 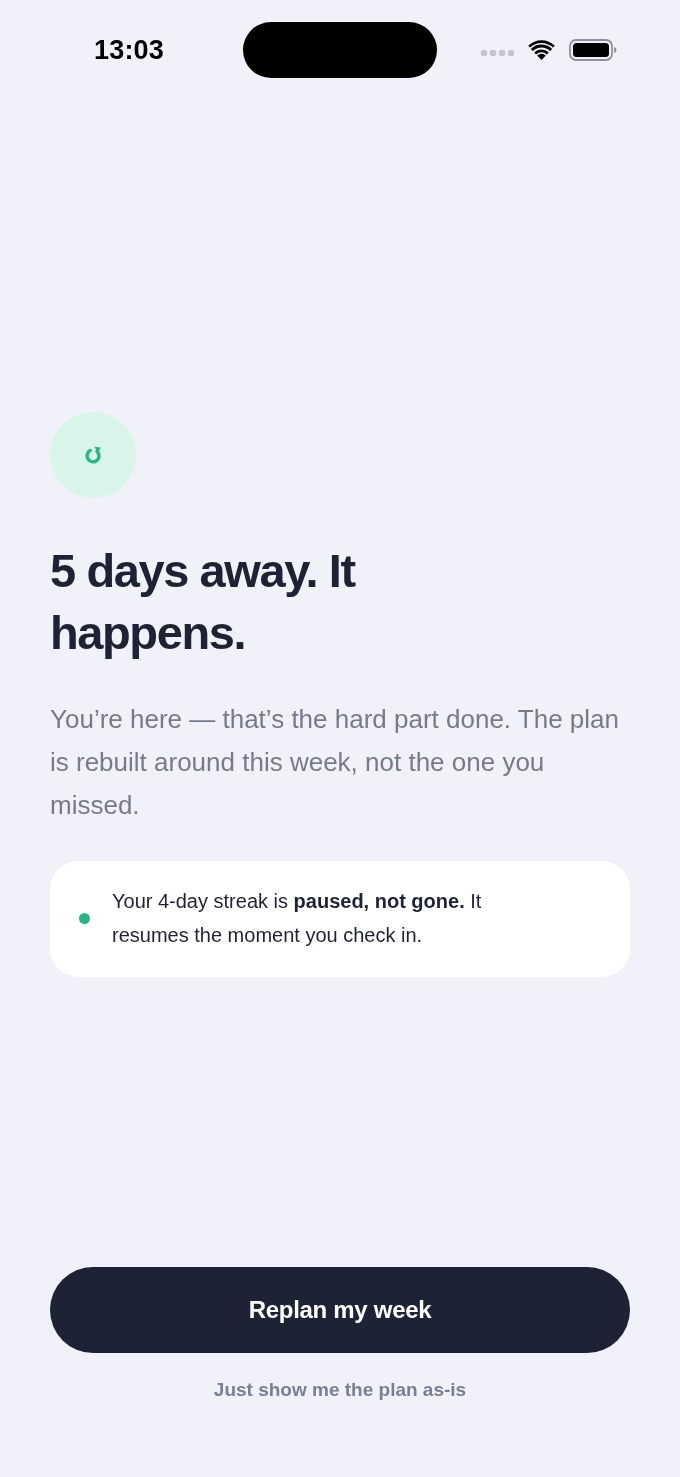 What do you see at coordinates (335, 762) in the screenshot?
I see `body-text: You’re here — that’s the hard part done. The plan is rebuilt around this week, not the one you missed.` at bounding box center [335, 762].